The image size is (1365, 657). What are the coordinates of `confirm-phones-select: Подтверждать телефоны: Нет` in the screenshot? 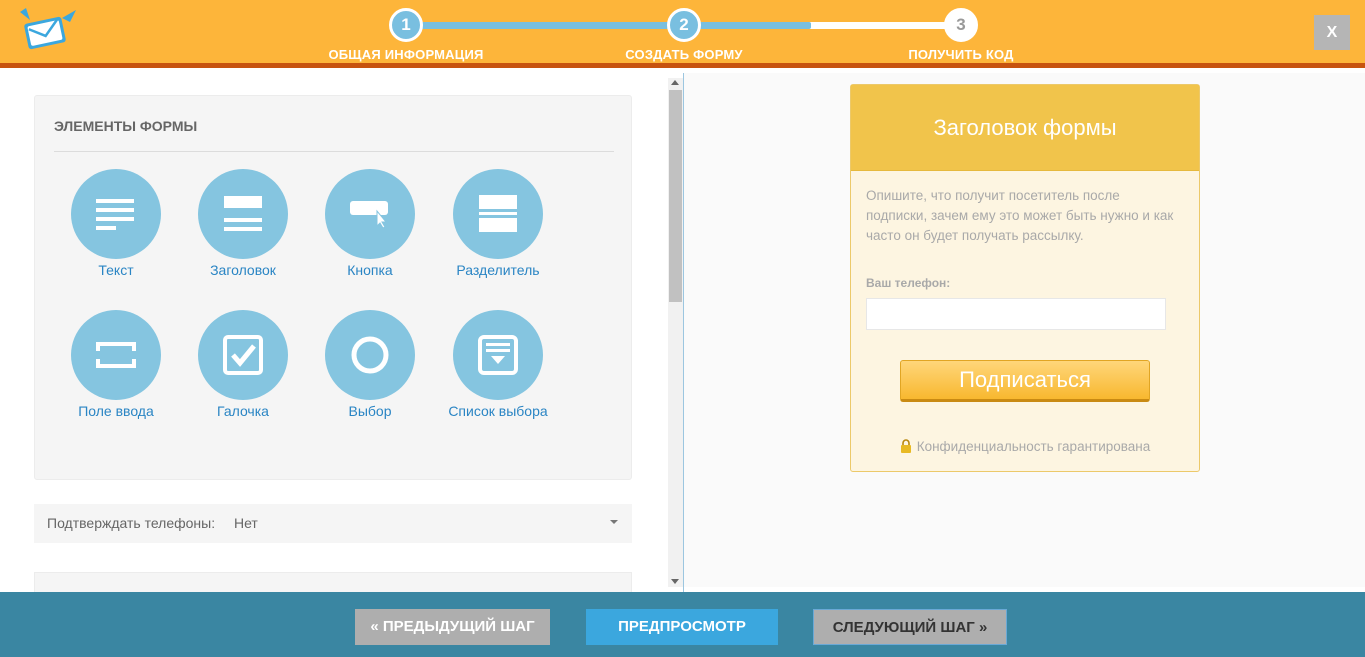 It's located at (333, 523).